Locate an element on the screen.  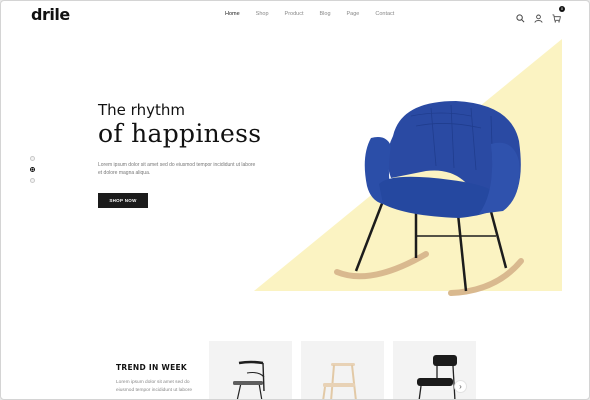
main-nav: Home Shop Product Blog Page Contact is located at coordinates (317, 14).